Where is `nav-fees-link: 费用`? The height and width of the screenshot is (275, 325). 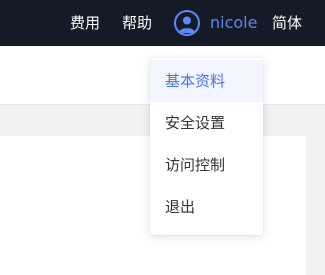 nav-fees-link: 费用 is located at coordinates (85, 23).